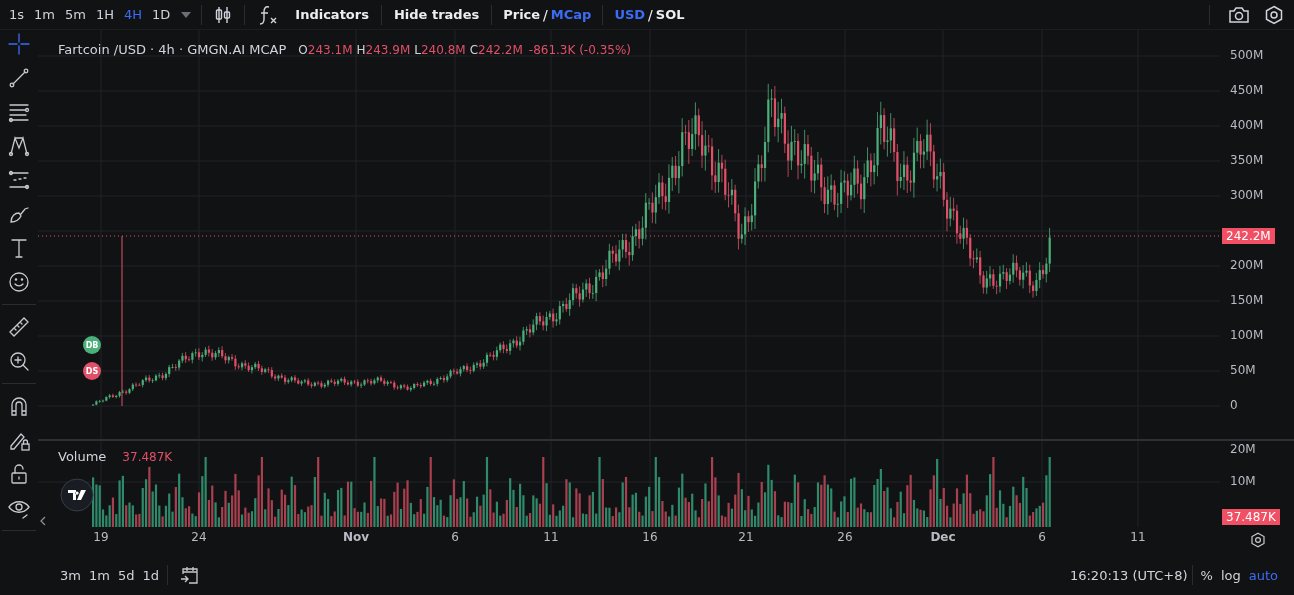 The height and width of the screenshot is (595, 1294). What do you see at coordinates (845, 537) in the screenshot?
I see `time-axis-label: 26` at bounding box center [845, 537].